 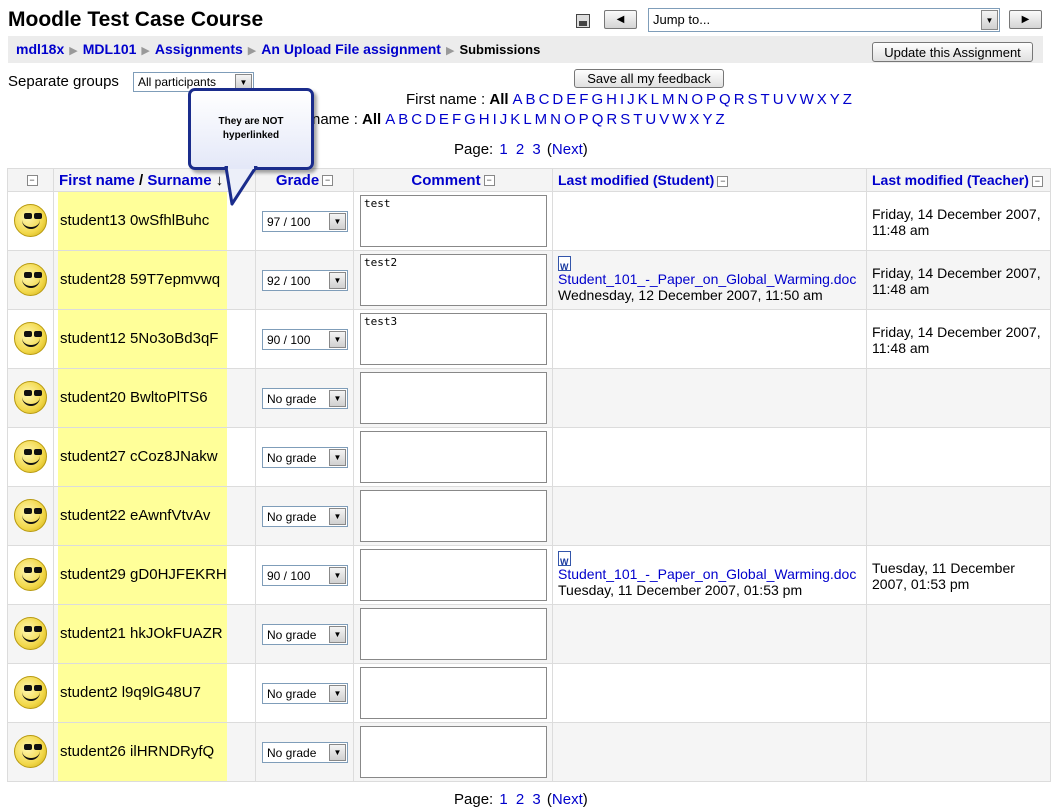 I want to click on sort-surname-link: Surname, so click(x=179, y=180).